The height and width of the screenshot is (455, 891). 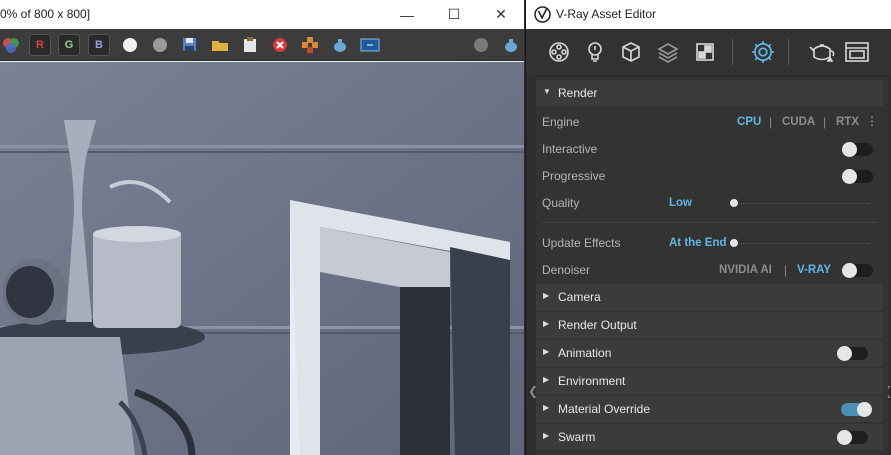 What do you see at coordinates (709, 176) in the screenshot?
I see `progressive-row: Progressive` at bounding box center [709, 176].